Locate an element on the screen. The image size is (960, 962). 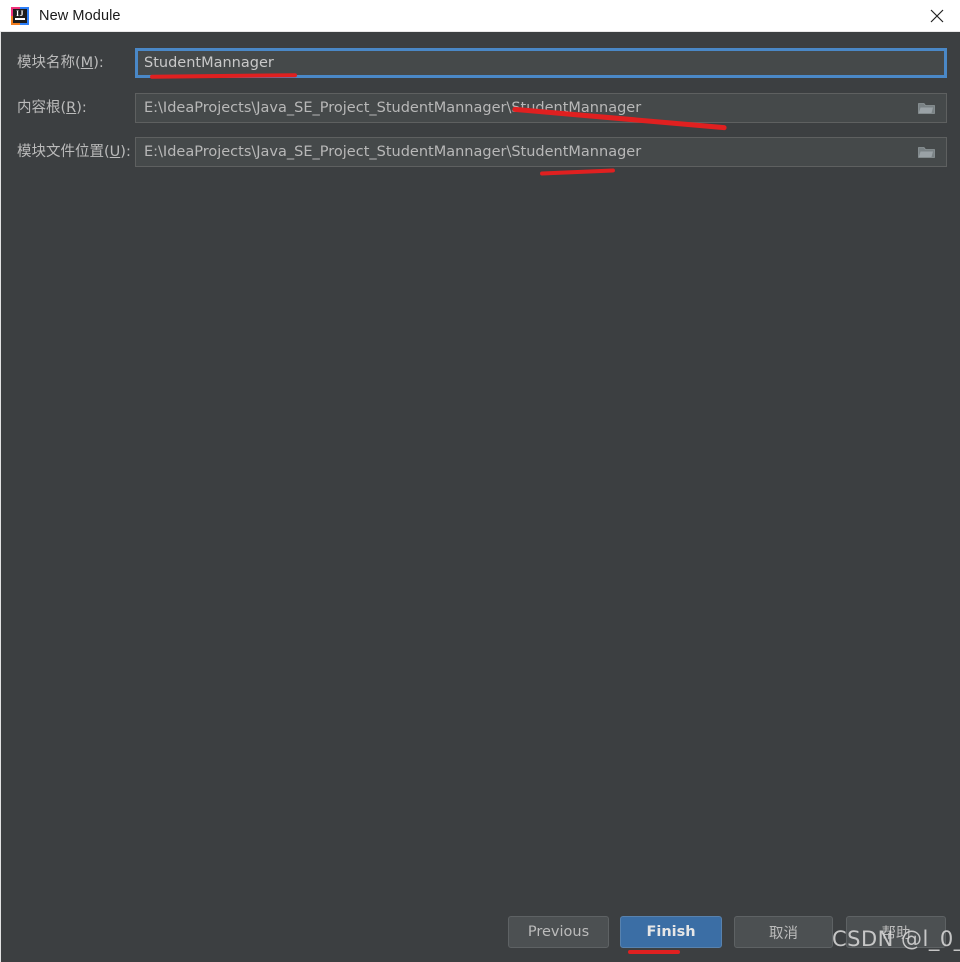
module-name-input: StudentMannager is located at coordinates (541, 63).